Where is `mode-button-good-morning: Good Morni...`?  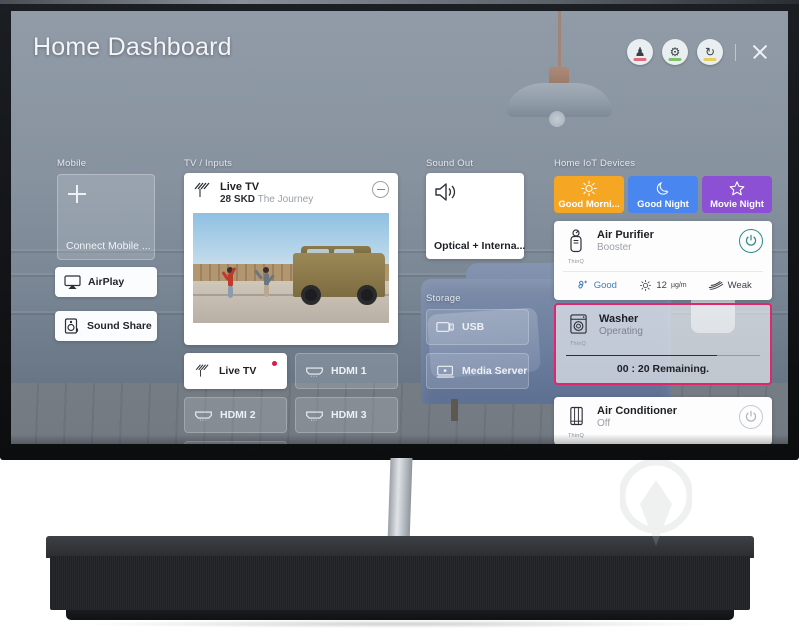 mode-button-good-morning: Good Morni... is located at coordinates (589, 194).